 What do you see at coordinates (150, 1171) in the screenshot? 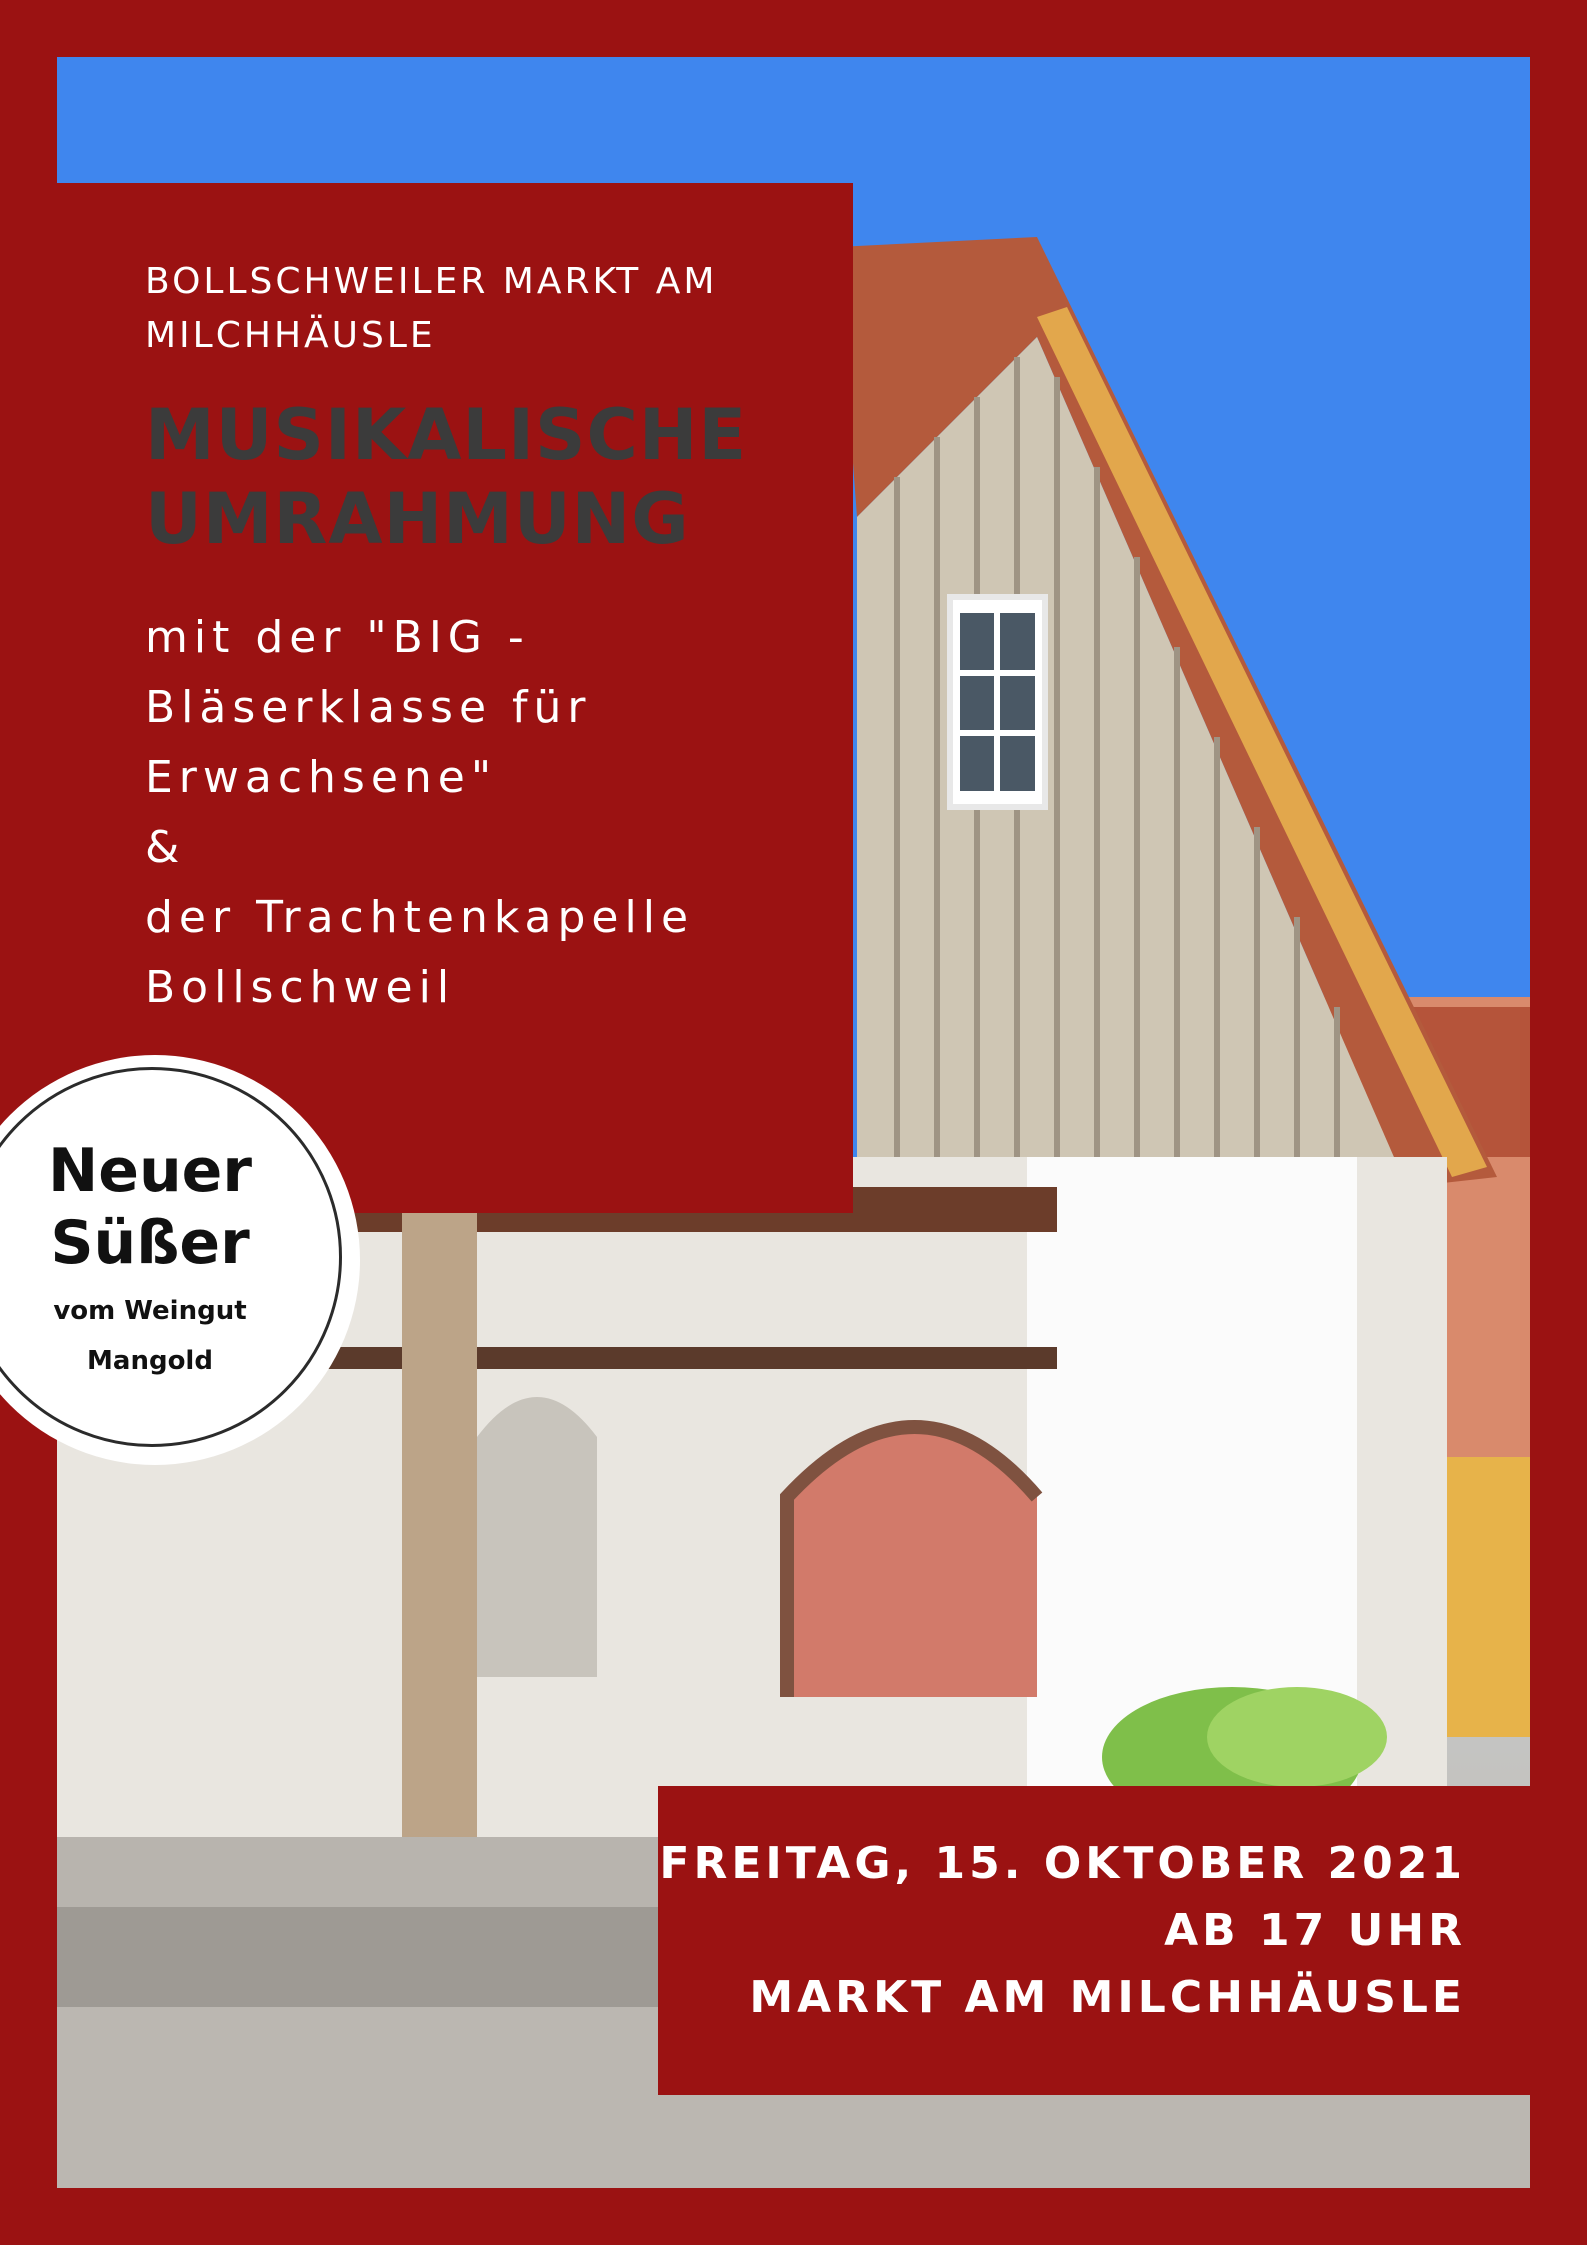
I see `badge-line-1: Neuer` at bounding box center [150, 1171].